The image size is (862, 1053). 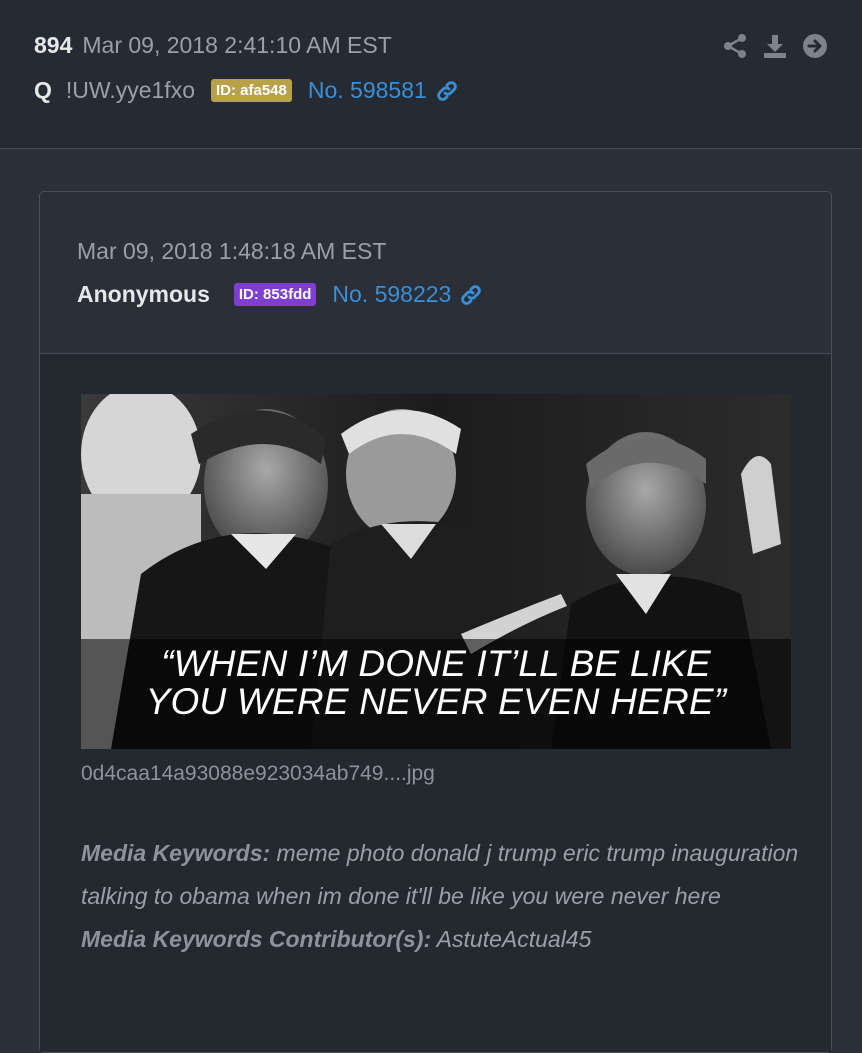 I want to click on meme-caption-line2: YOU WERE NEVER EVEN HERE”, so click(x=436, y=701).